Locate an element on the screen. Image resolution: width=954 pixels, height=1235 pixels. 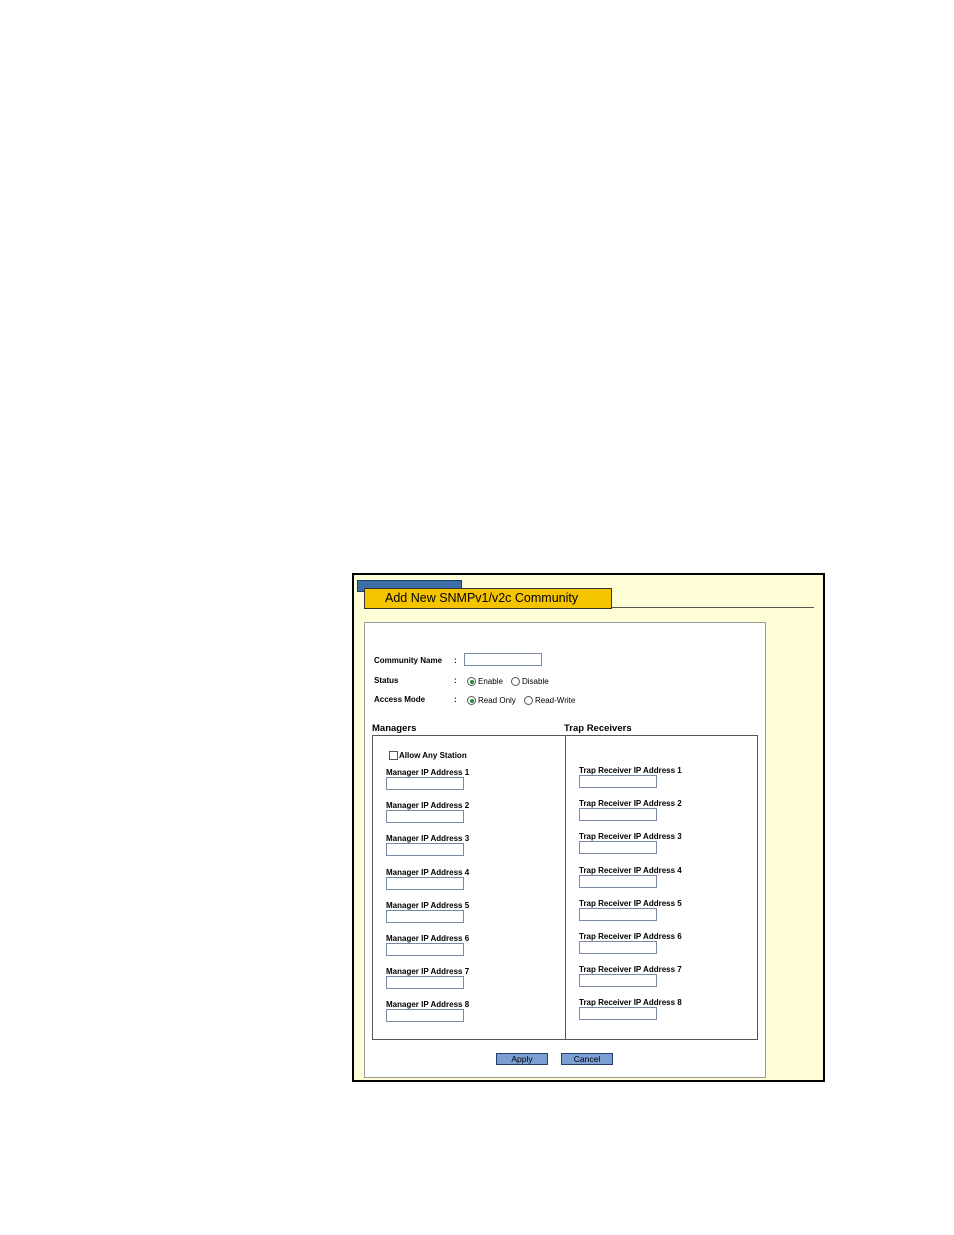
trap-receiver-ip-label-1: Trap Receiver IP Address 1 is located at coordinates (630, 770).